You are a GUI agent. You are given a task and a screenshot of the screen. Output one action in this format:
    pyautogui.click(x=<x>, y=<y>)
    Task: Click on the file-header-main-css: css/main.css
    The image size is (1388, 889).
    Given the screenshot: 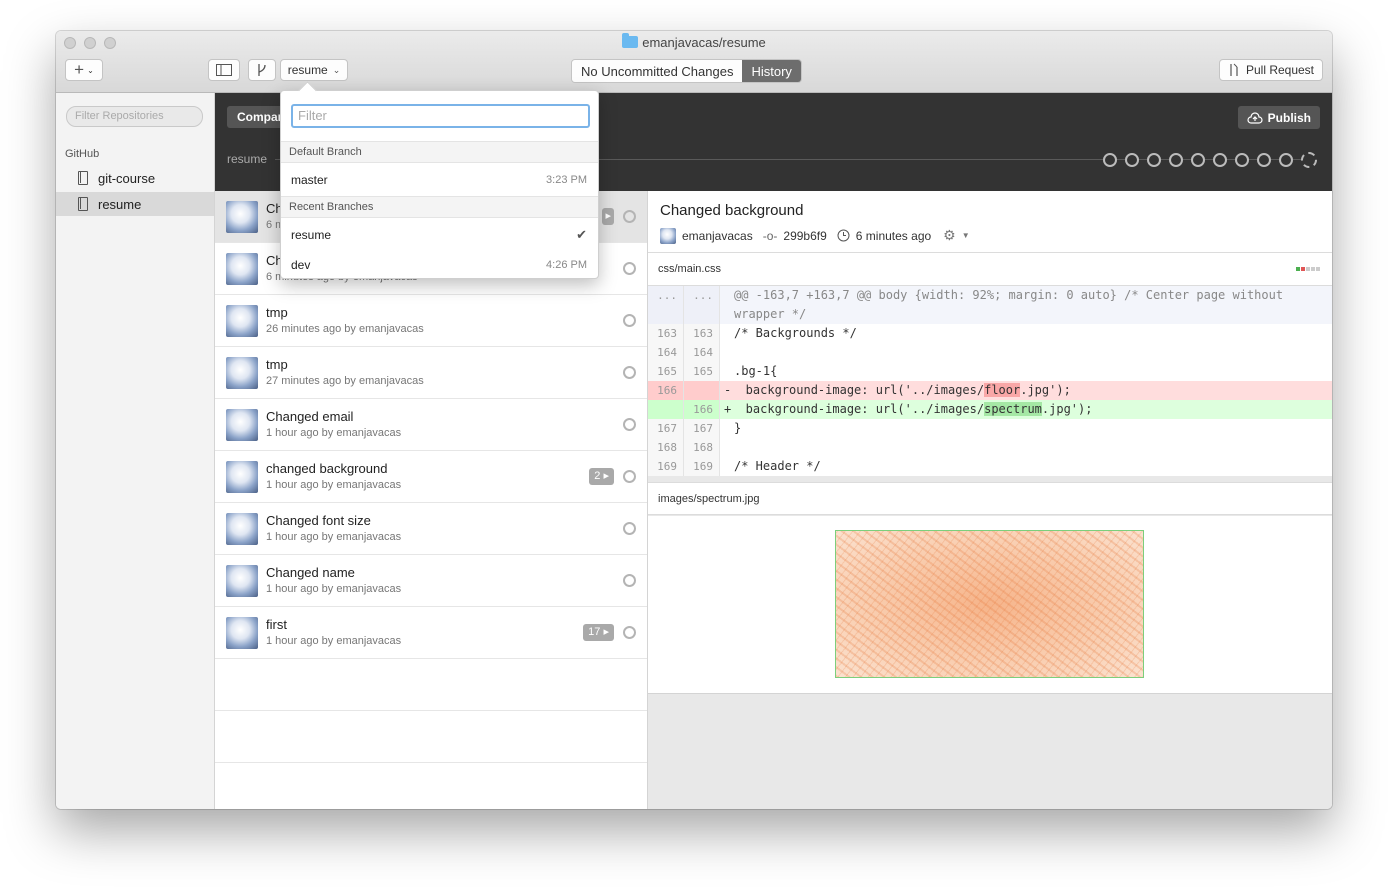 What is the action you would take?
    pyautogui.click(x=990, y=269)
    